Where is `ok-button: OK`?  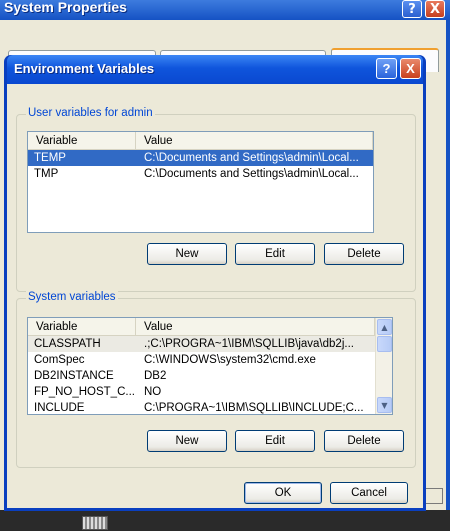 ok-button: OK is located at coordinates (283, 493).